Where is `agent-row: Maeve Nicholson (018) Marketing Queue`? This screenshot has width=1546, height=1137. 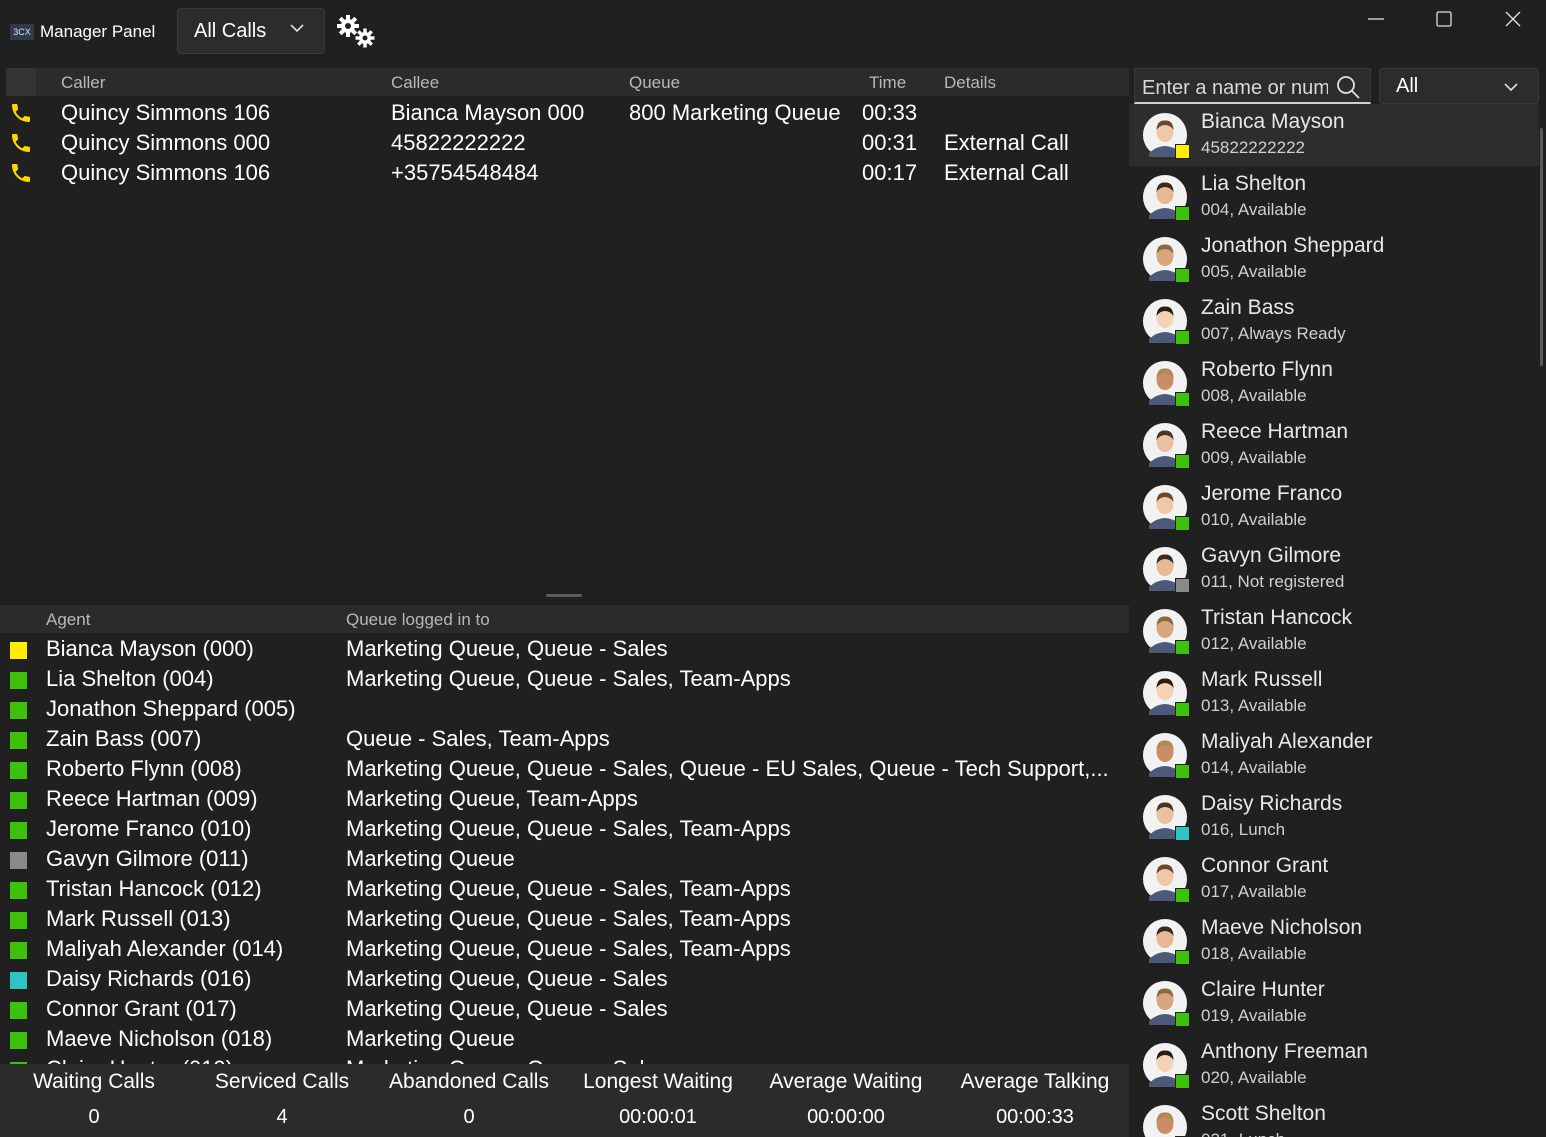
agent-row: Maeve Nicholson (018) Marketing Queue is located at coordinates (564, 1040).